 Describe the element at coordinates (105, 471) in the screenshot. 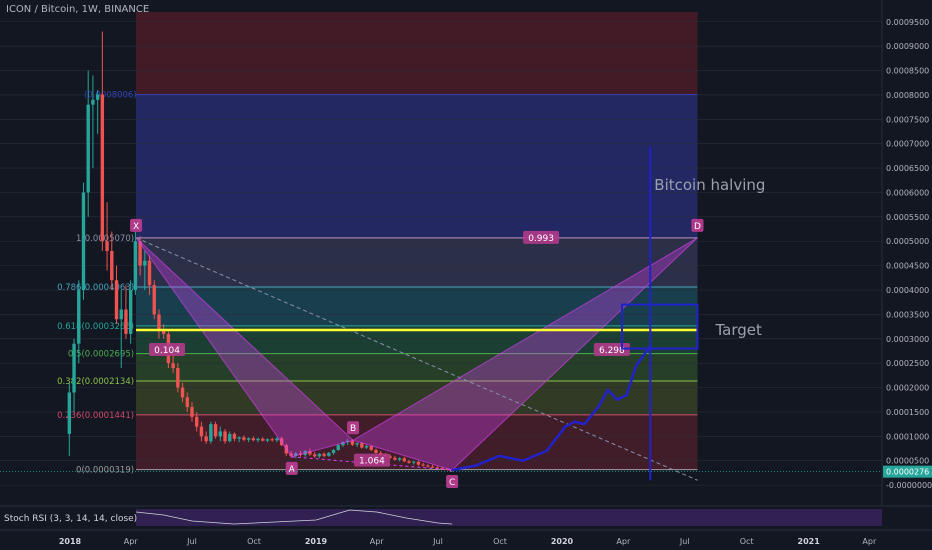

I see `fib-label: 0(0.0000319)` at that location.